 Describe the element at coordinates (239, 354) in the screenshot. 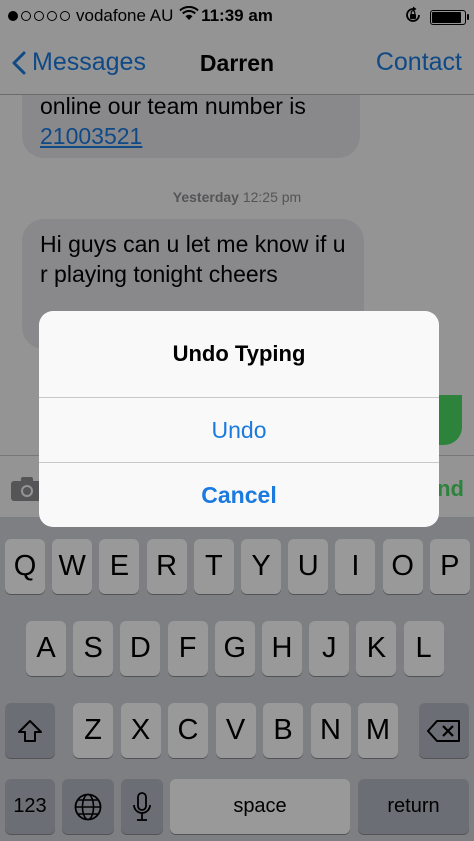

I see `alert-title: Undo Typing` at that location.